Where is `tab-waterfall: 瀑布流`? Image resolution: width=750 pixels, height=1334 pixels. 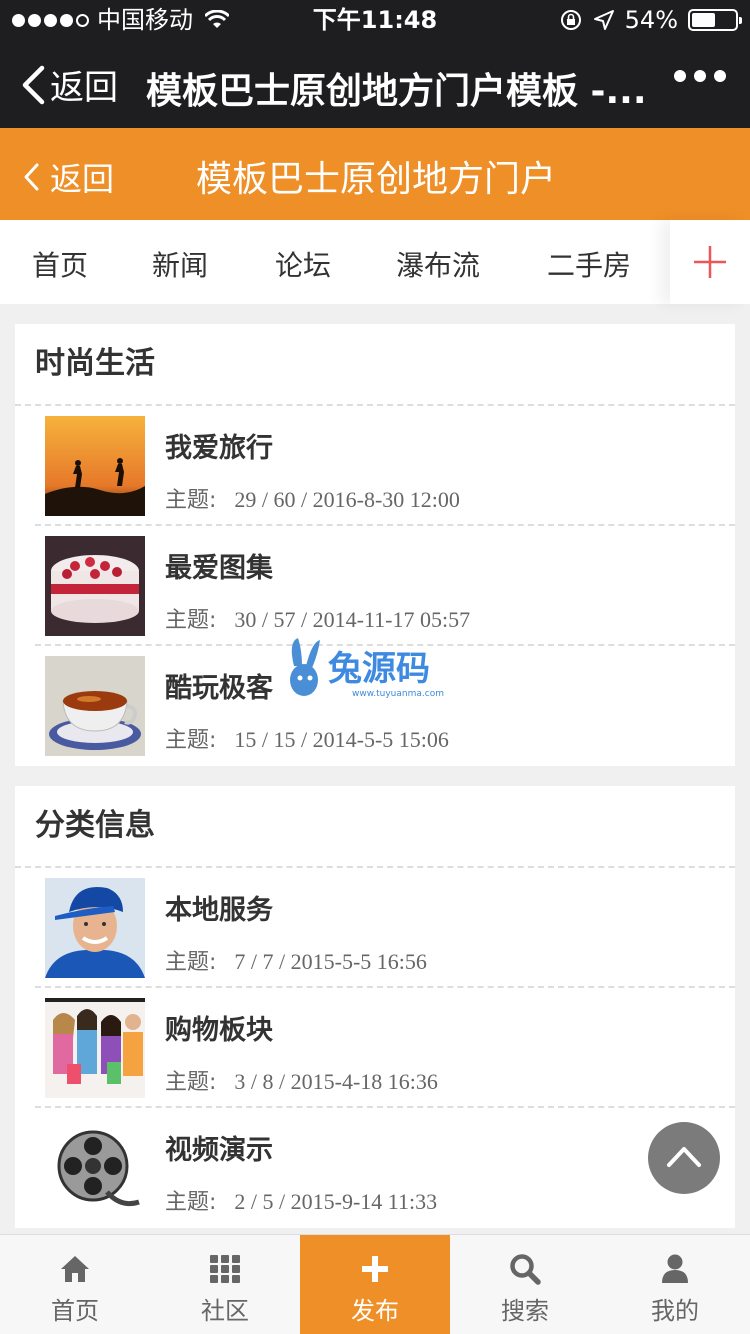 tab-waterfall: 瀑布流 is located at coordinates (438, 264).